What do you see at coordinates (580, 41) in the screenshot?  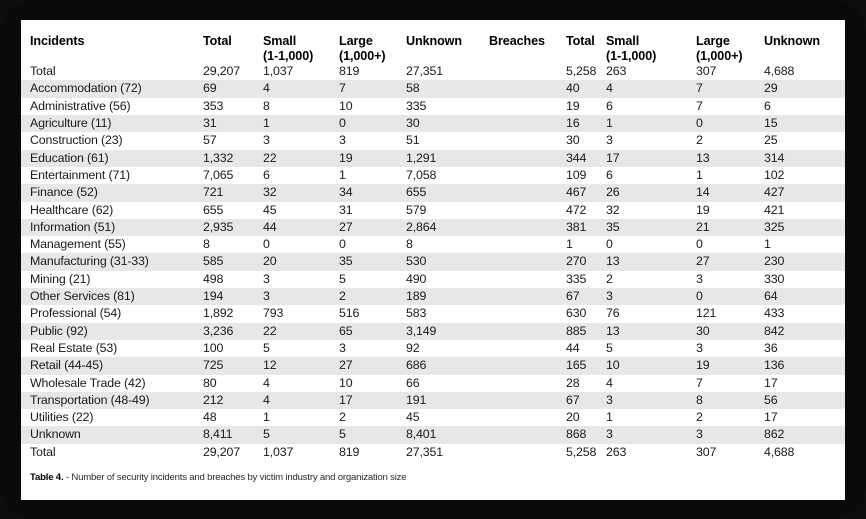 I see `header-breaches-total: Total` at bounding box center [580, 41].